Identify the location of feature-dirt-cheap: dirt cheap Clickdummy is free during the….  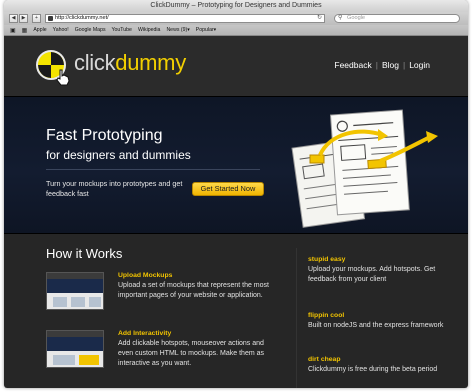
(383, 365).